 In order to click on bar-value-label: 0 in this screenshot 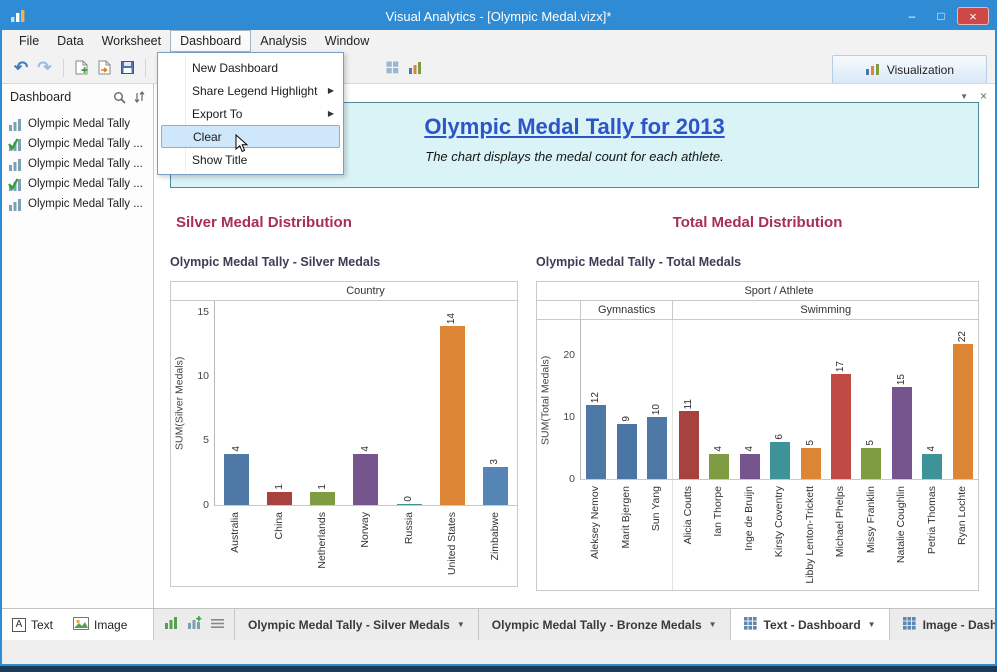, I will do `click(409, 499)`.